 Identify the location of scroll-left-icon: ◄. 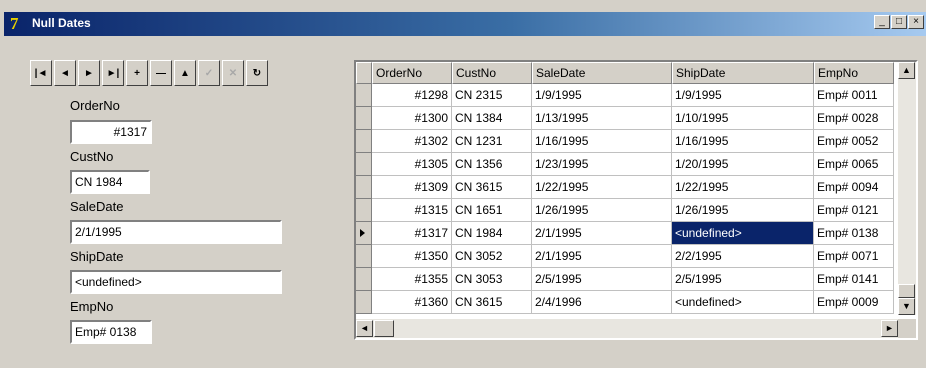
(364, 328).